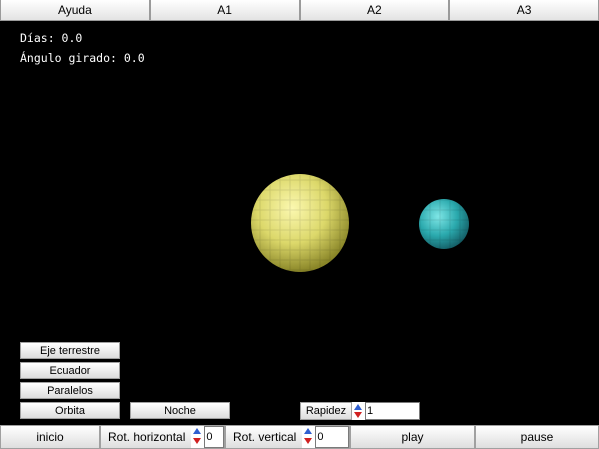 This screenshot has height=449, width=599. What do you see at coordinates (444, 224) in the screenshot?
I see `earth-sphere` at bounding box center [444, 224].